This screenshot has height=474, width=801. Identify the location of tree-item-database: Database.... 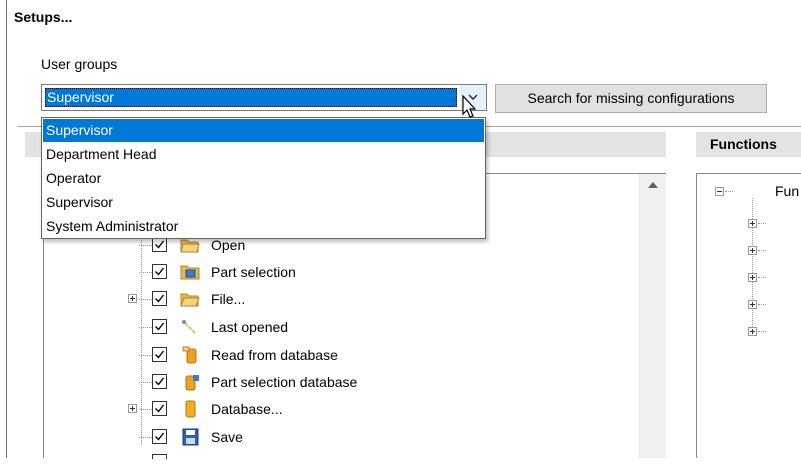
(300, 410).